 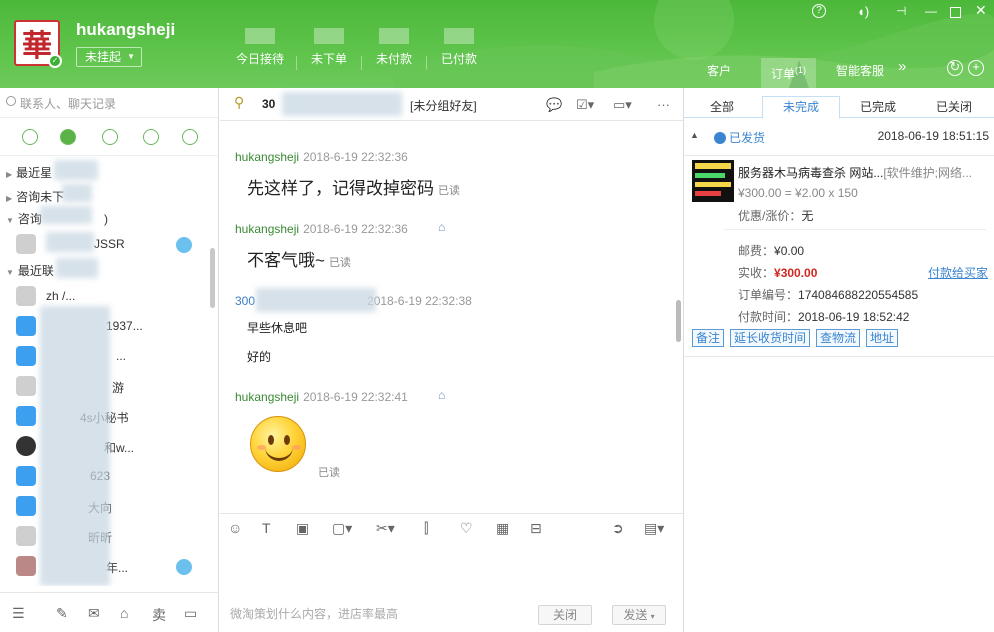 I want to click on send-button: 发送 ▾, so click(x=639, y=615).